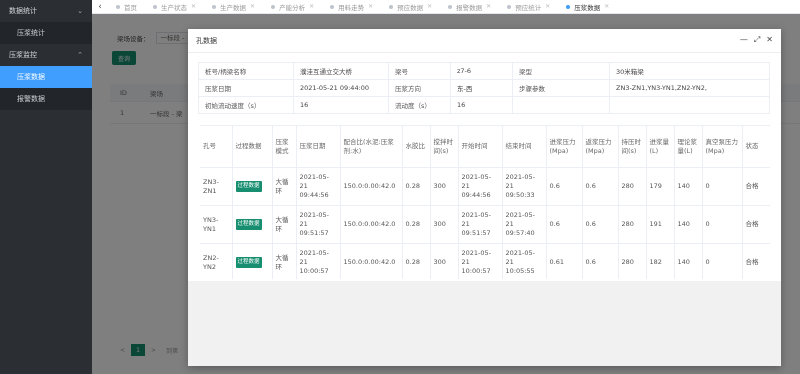 The image size is (800, 374). I want to click on tab-grout-data: 压浆数据 ✕, so click(587, 7).